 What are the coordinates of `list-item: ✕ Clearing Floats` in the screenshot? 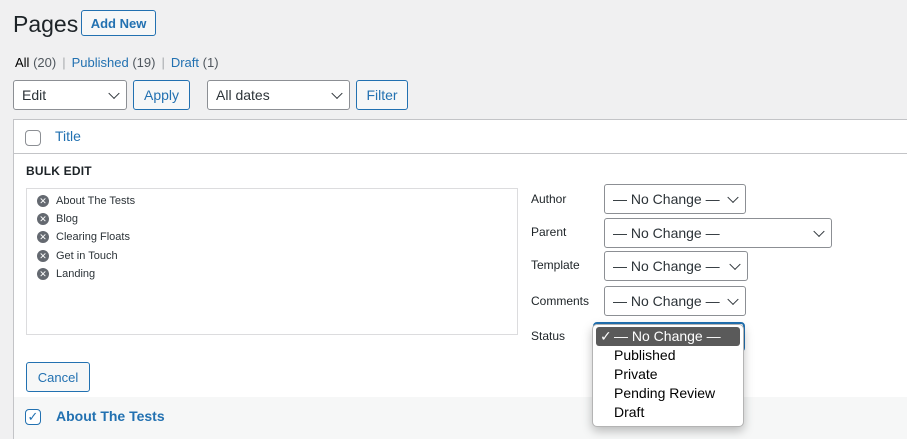 It's located at (83, 237).